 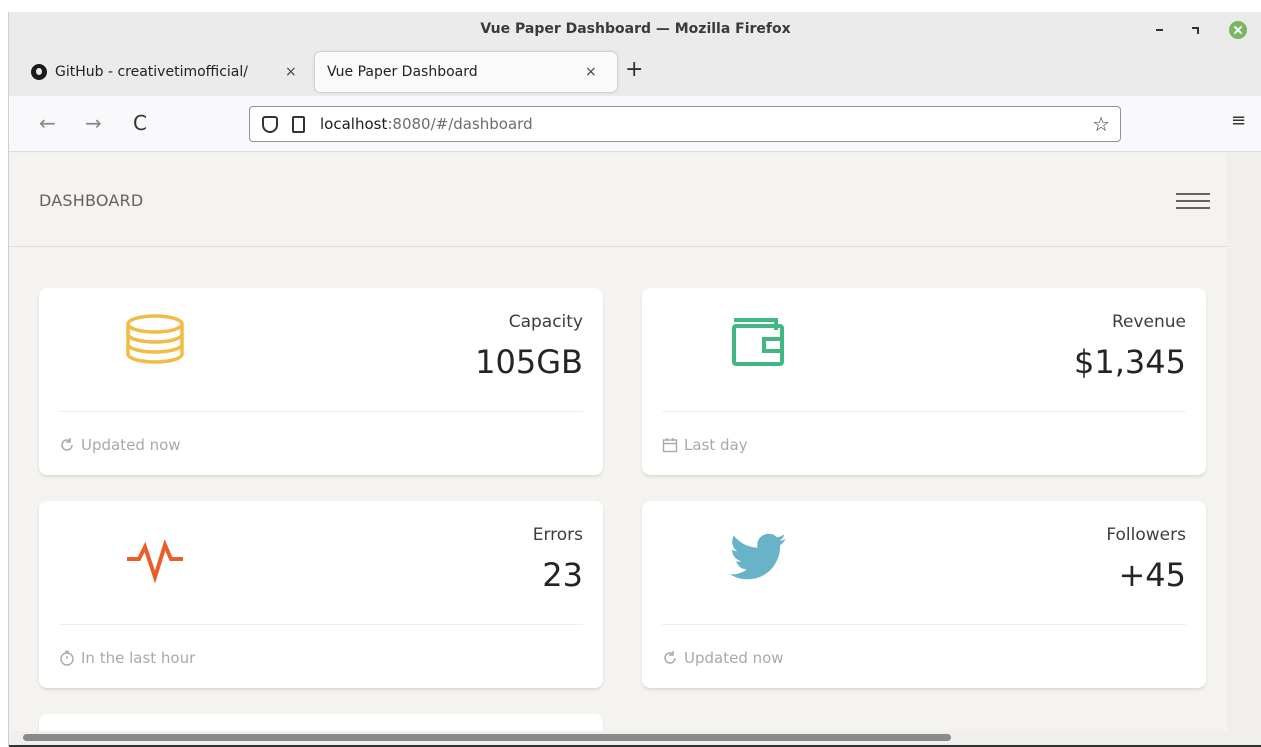 What do you see at coordinates (155, 339) in the screenshot?
I see `database-icon` at bounding box center [155, 339].